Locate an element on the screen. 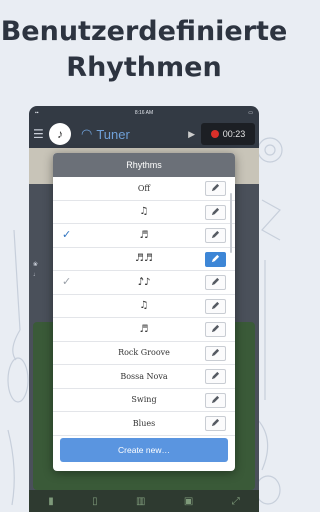 The image size is (320, 512). menu-icon: ☰ is located at coordinates (40, 134).